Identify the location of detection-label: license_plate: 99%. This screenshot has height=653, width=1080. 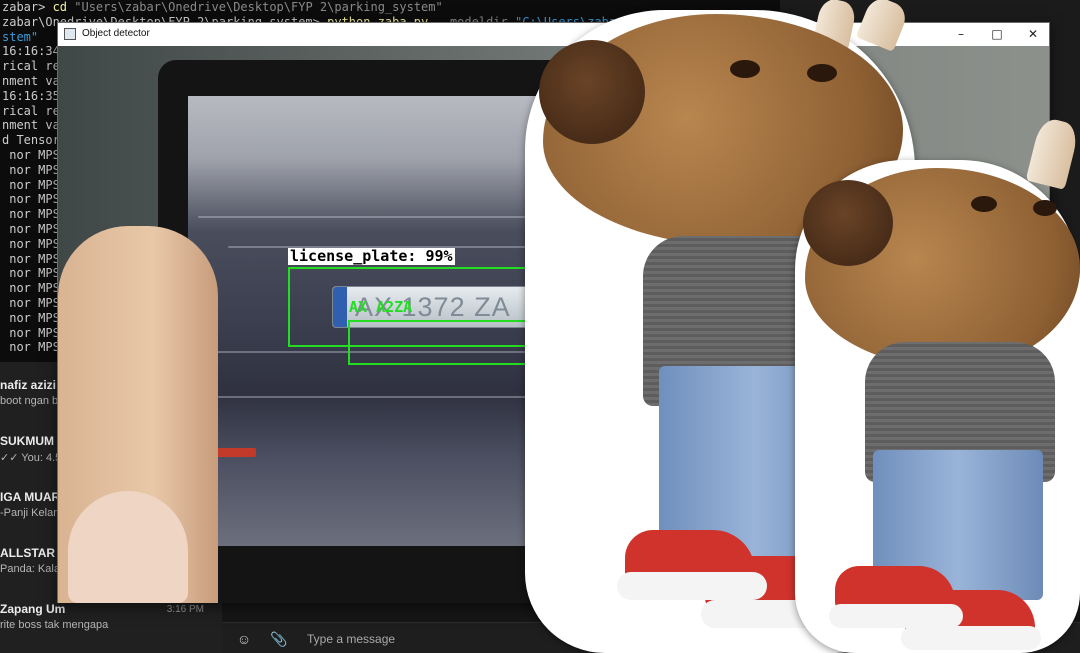
(371, 256).